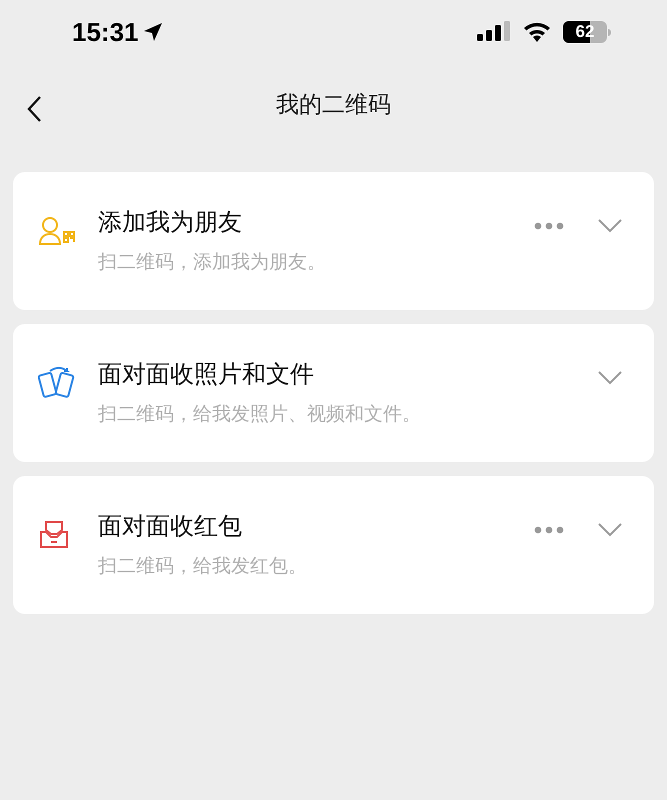 This screenshot has width=667, height=800. What do you see at coordinates (105, 32) in the screenshot?
I see `clock-time: 15:31` at bounding box center [105, 32].